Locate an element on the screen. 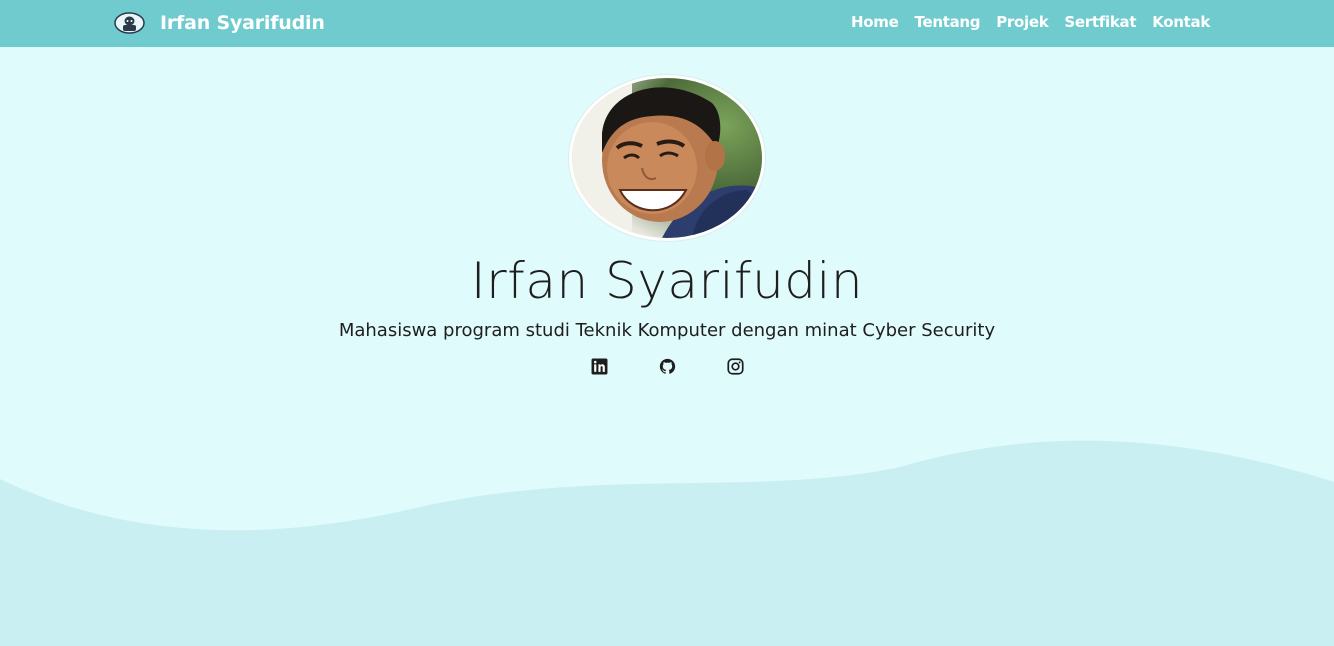  nav-menu: Home Tentang Projek Sertfikat Kontak is located at coordinates (1022, 22).